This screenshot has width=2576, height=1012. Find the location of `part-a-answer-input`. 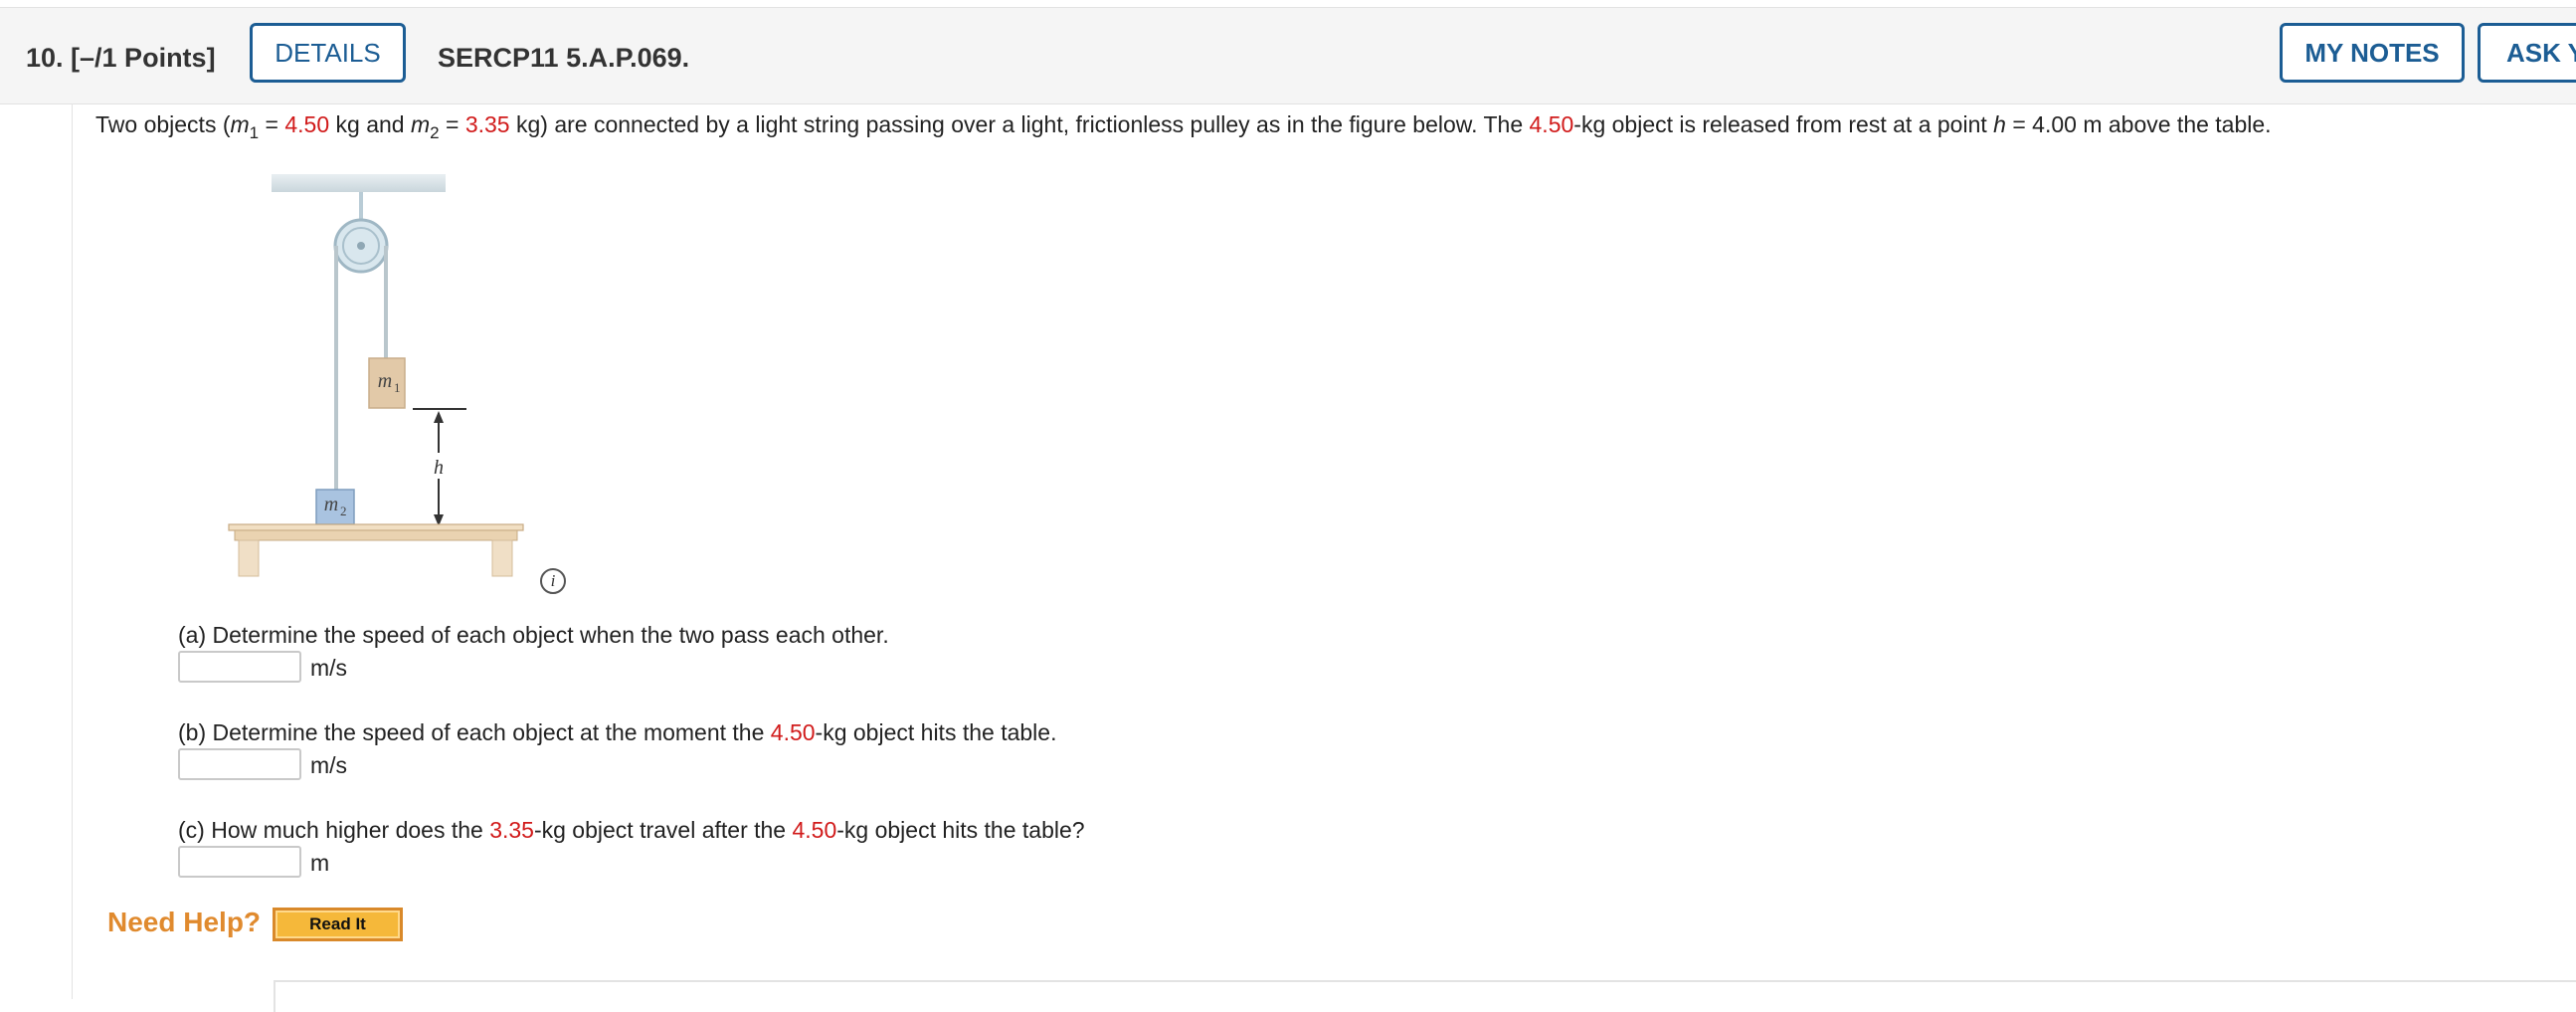

part-a-answer-input is located at coordinates (239, 667).